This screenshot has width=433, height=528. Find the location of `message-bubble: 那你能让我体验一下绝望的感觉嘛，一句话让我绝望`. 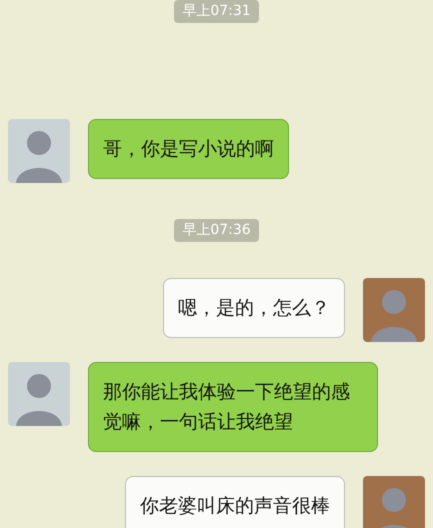

message-bubble: 那你能让我体验一下绝望的感觉嘛，一句话让我绝望 is located at coordinates (233, 407).